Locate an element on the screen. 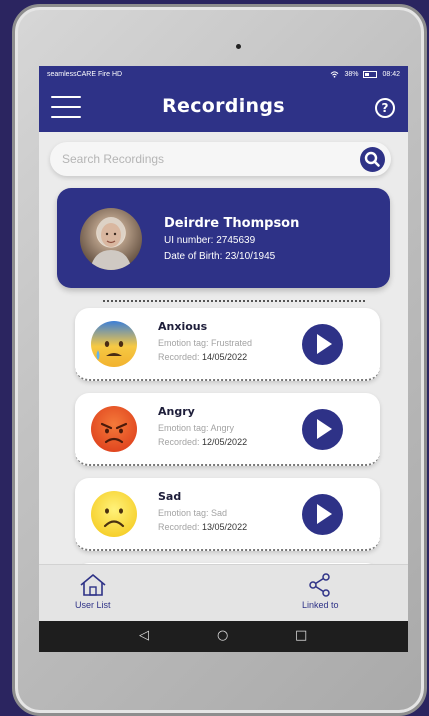  search-bar is located at coordinates (220, 159).